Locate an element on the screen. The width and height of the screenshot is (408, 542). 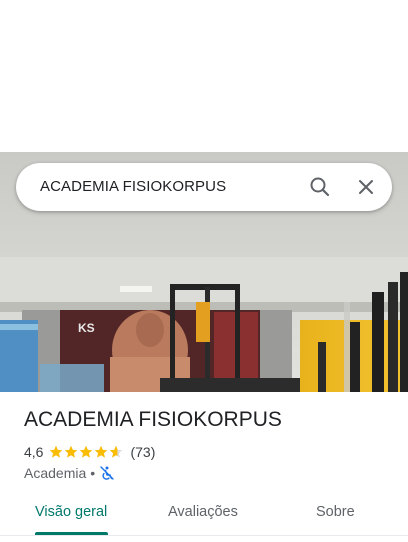
category-row: Academia • is located at coordinates (69, 473).